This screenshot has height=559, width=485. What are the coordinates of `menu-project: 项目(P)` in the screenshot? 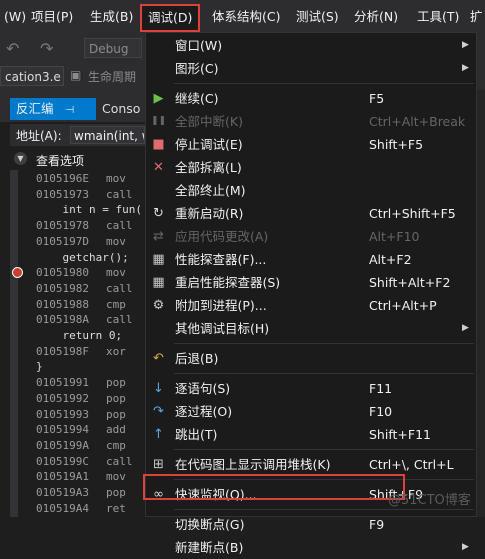 It's located at (52, 17).